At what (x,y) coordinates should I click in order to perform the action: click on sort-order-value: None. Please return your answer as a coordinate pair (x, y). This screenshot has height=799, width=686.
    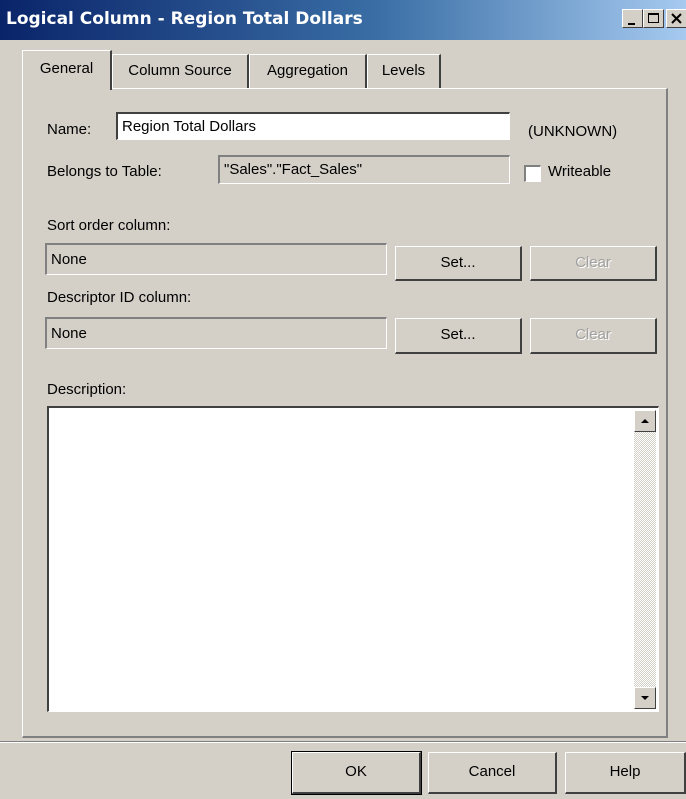
    Looking at the image, I should click on (69, 259).